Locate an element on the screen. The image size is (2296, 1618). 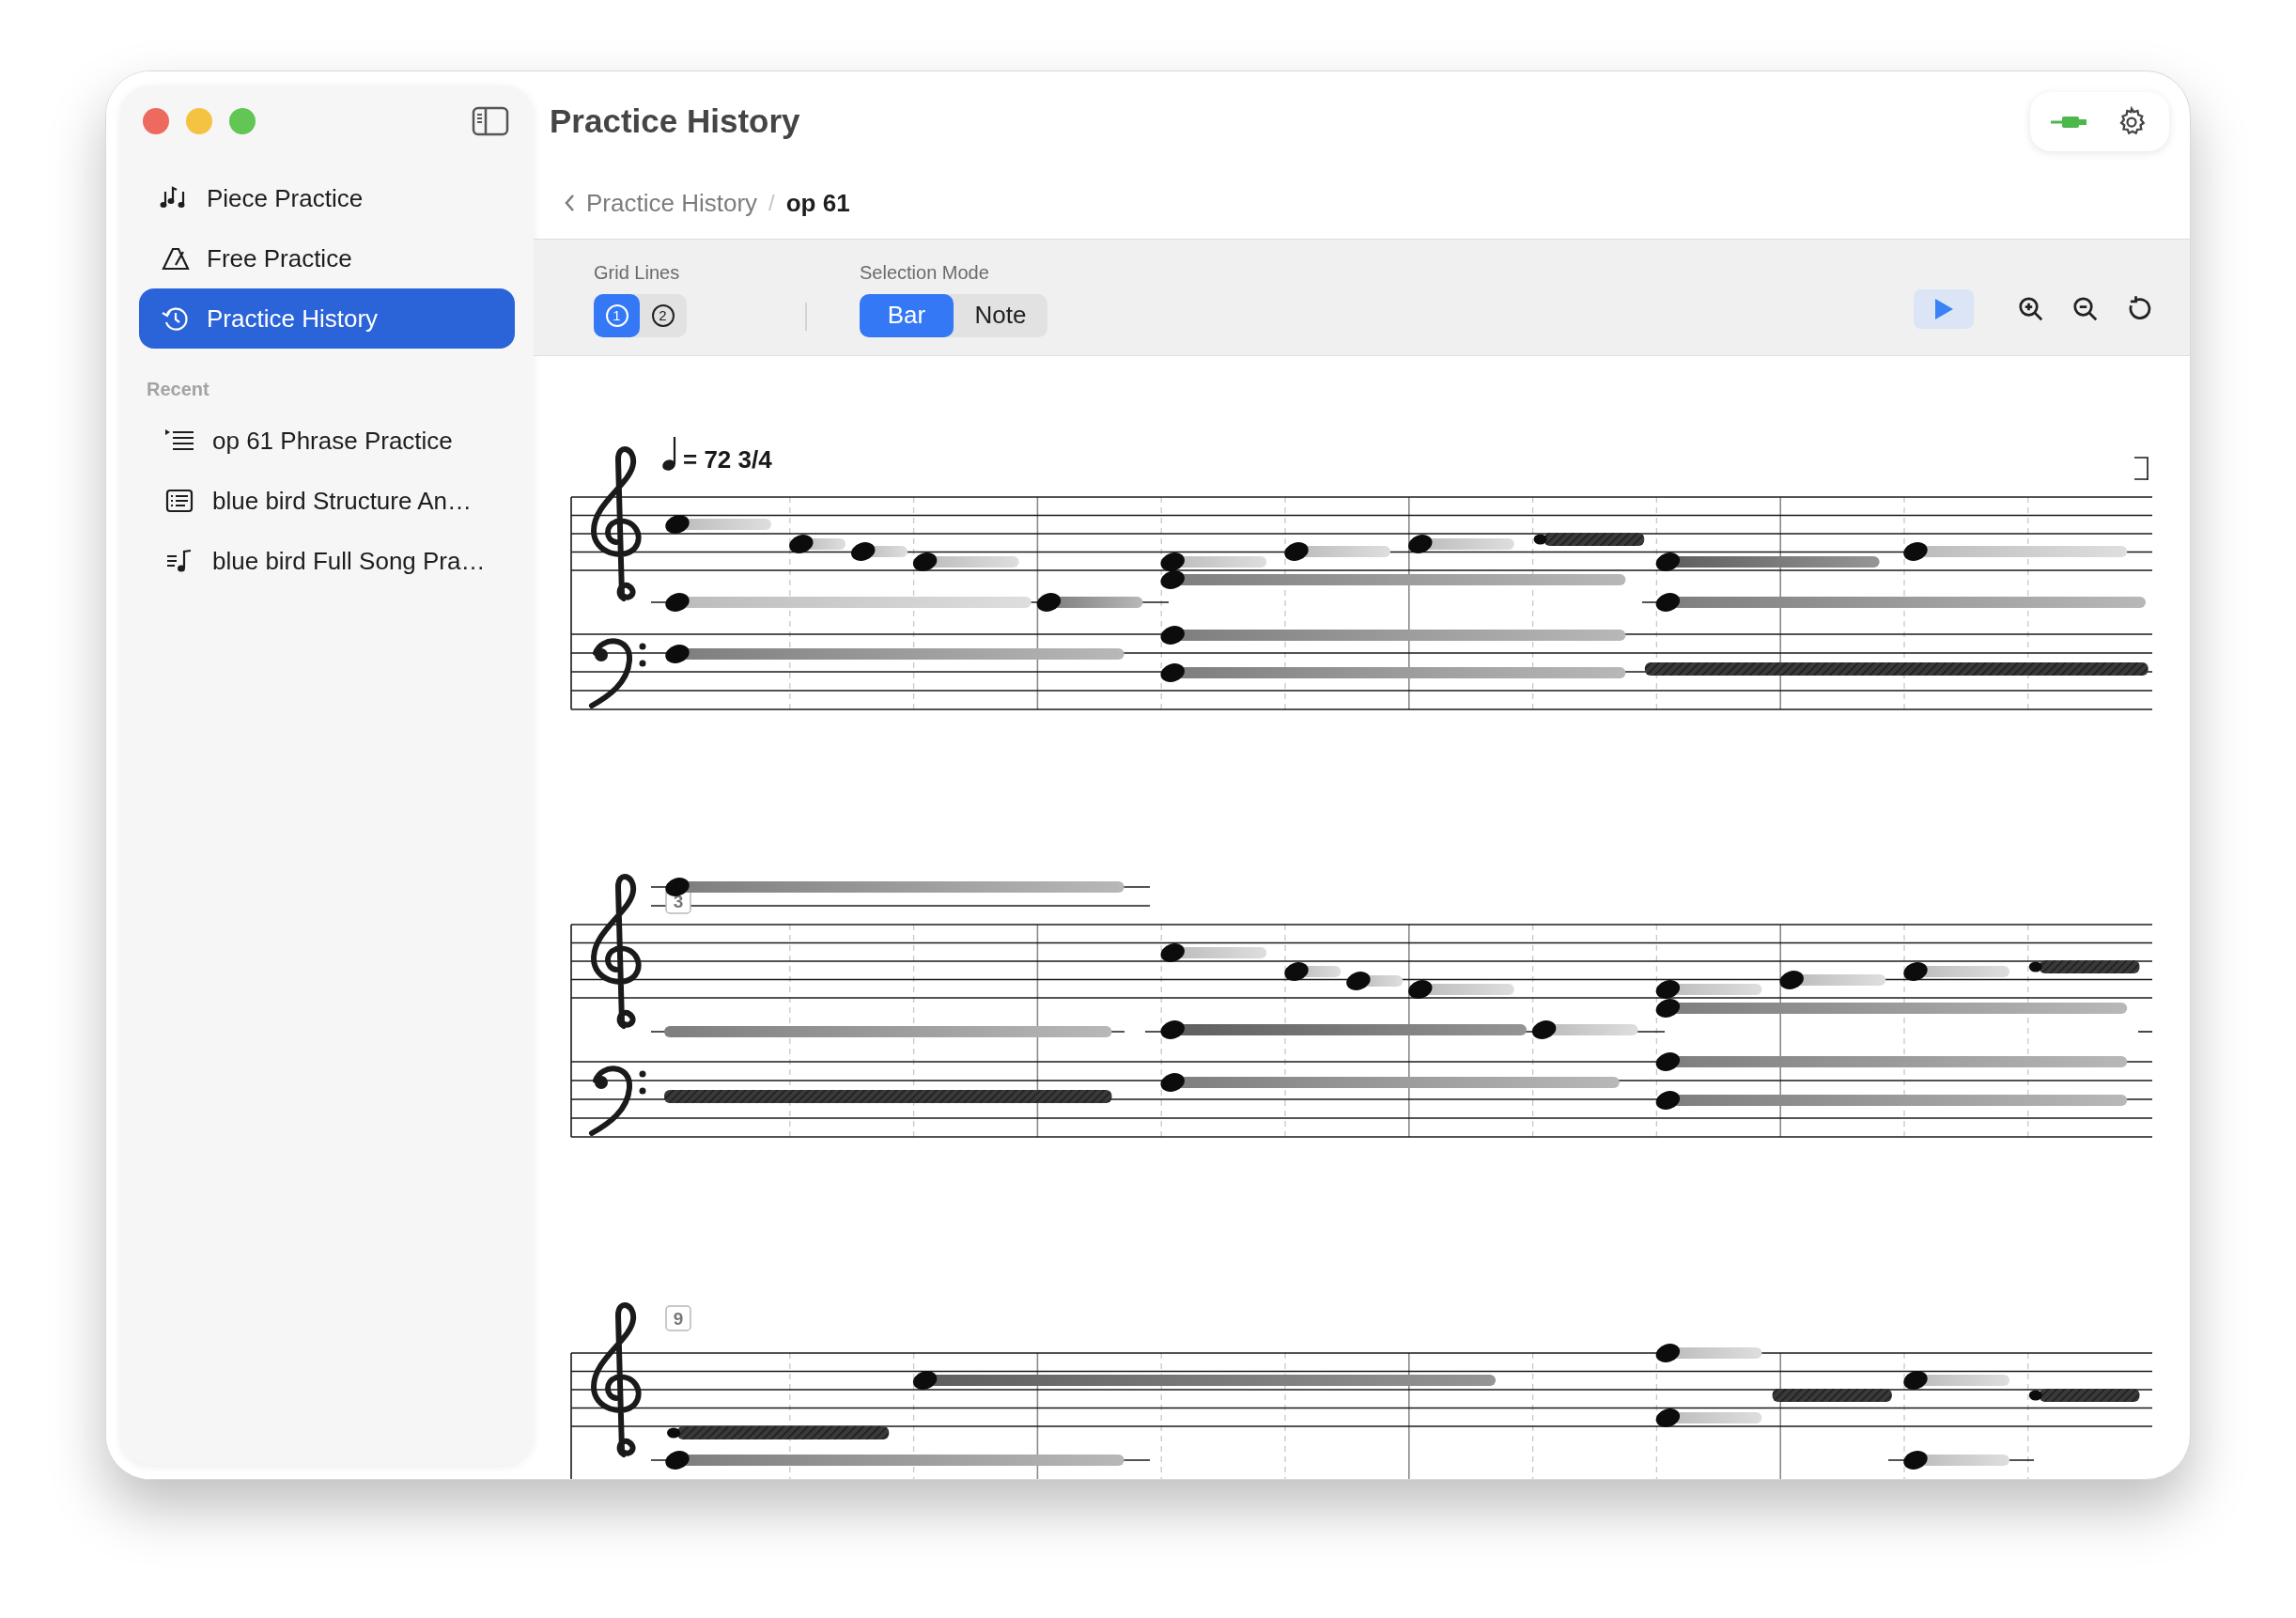
grid-option: 2 is located at coordinates (663, 315).